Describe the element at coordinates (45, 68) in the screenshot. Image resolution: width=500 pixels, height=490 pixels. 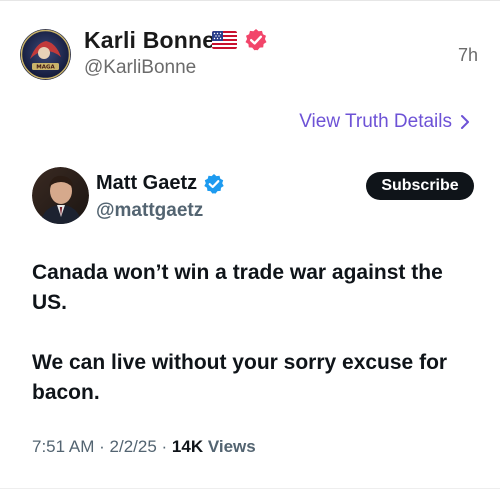
I see `avatar-text: MAGA` at that location.